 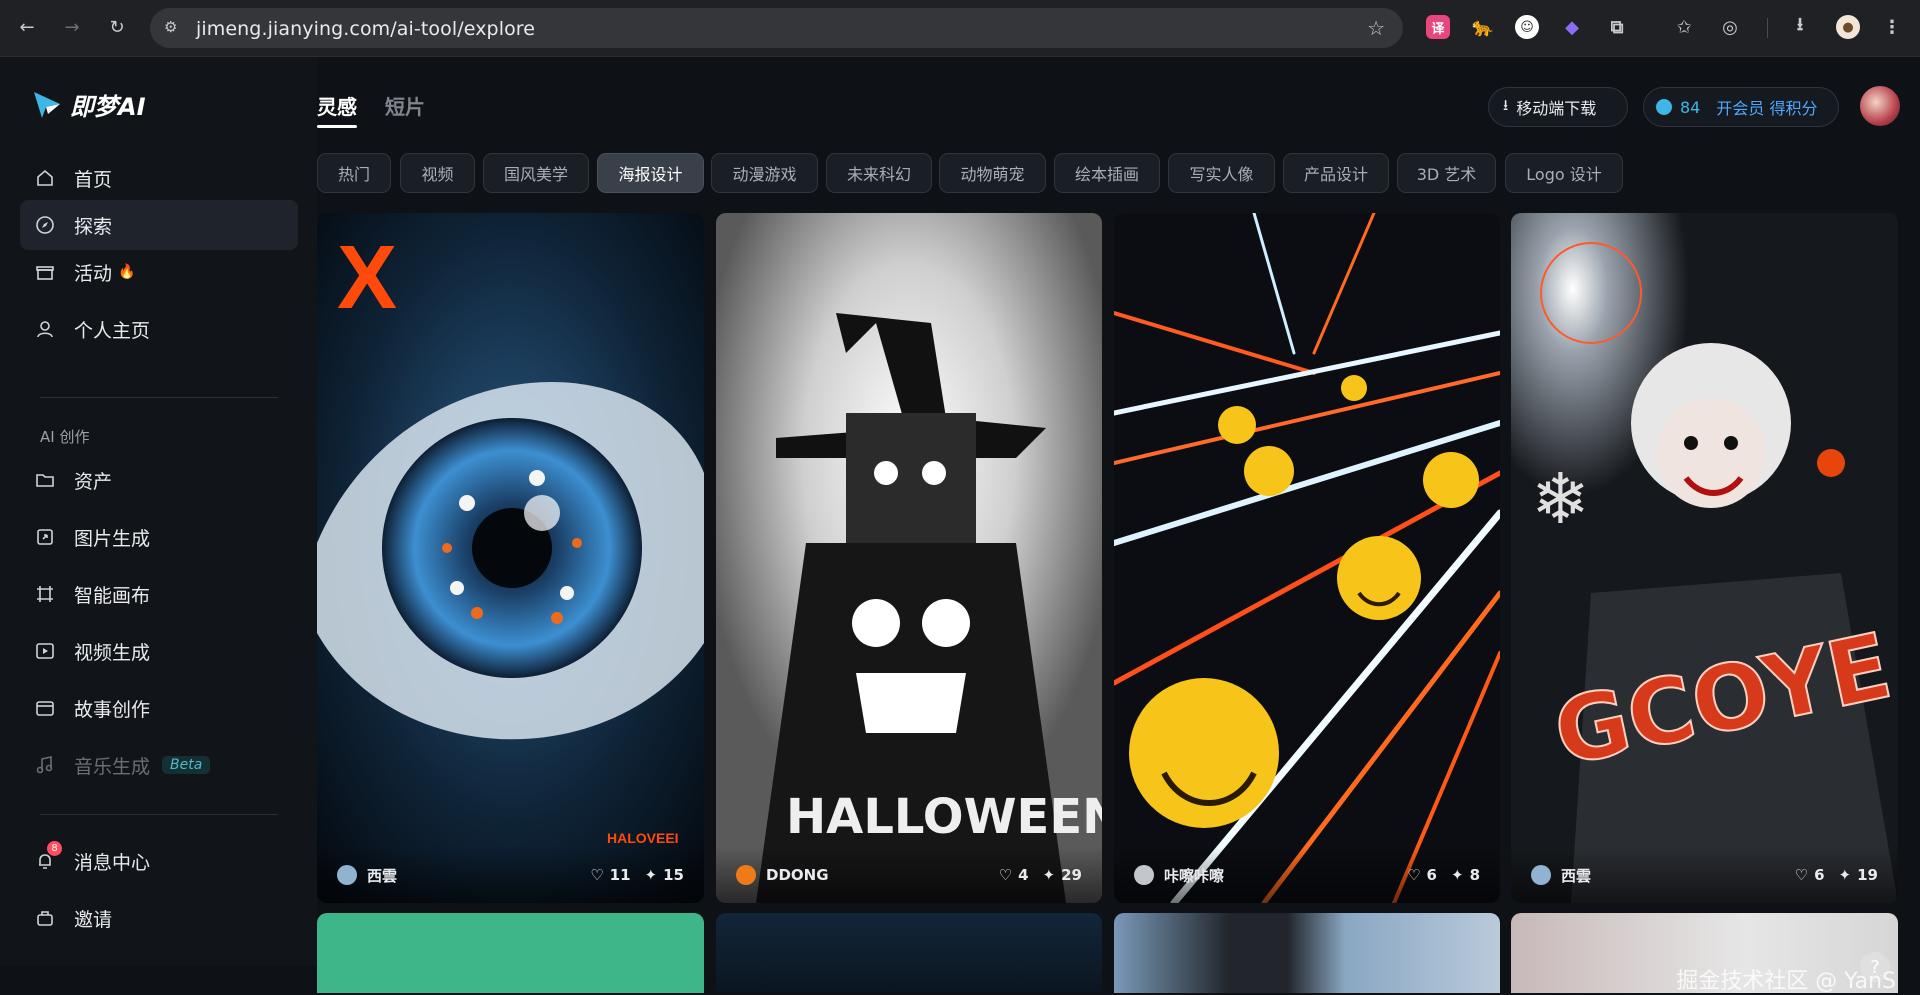 I want to click on tab-shorts: 短片, so click(x=405, y=105).